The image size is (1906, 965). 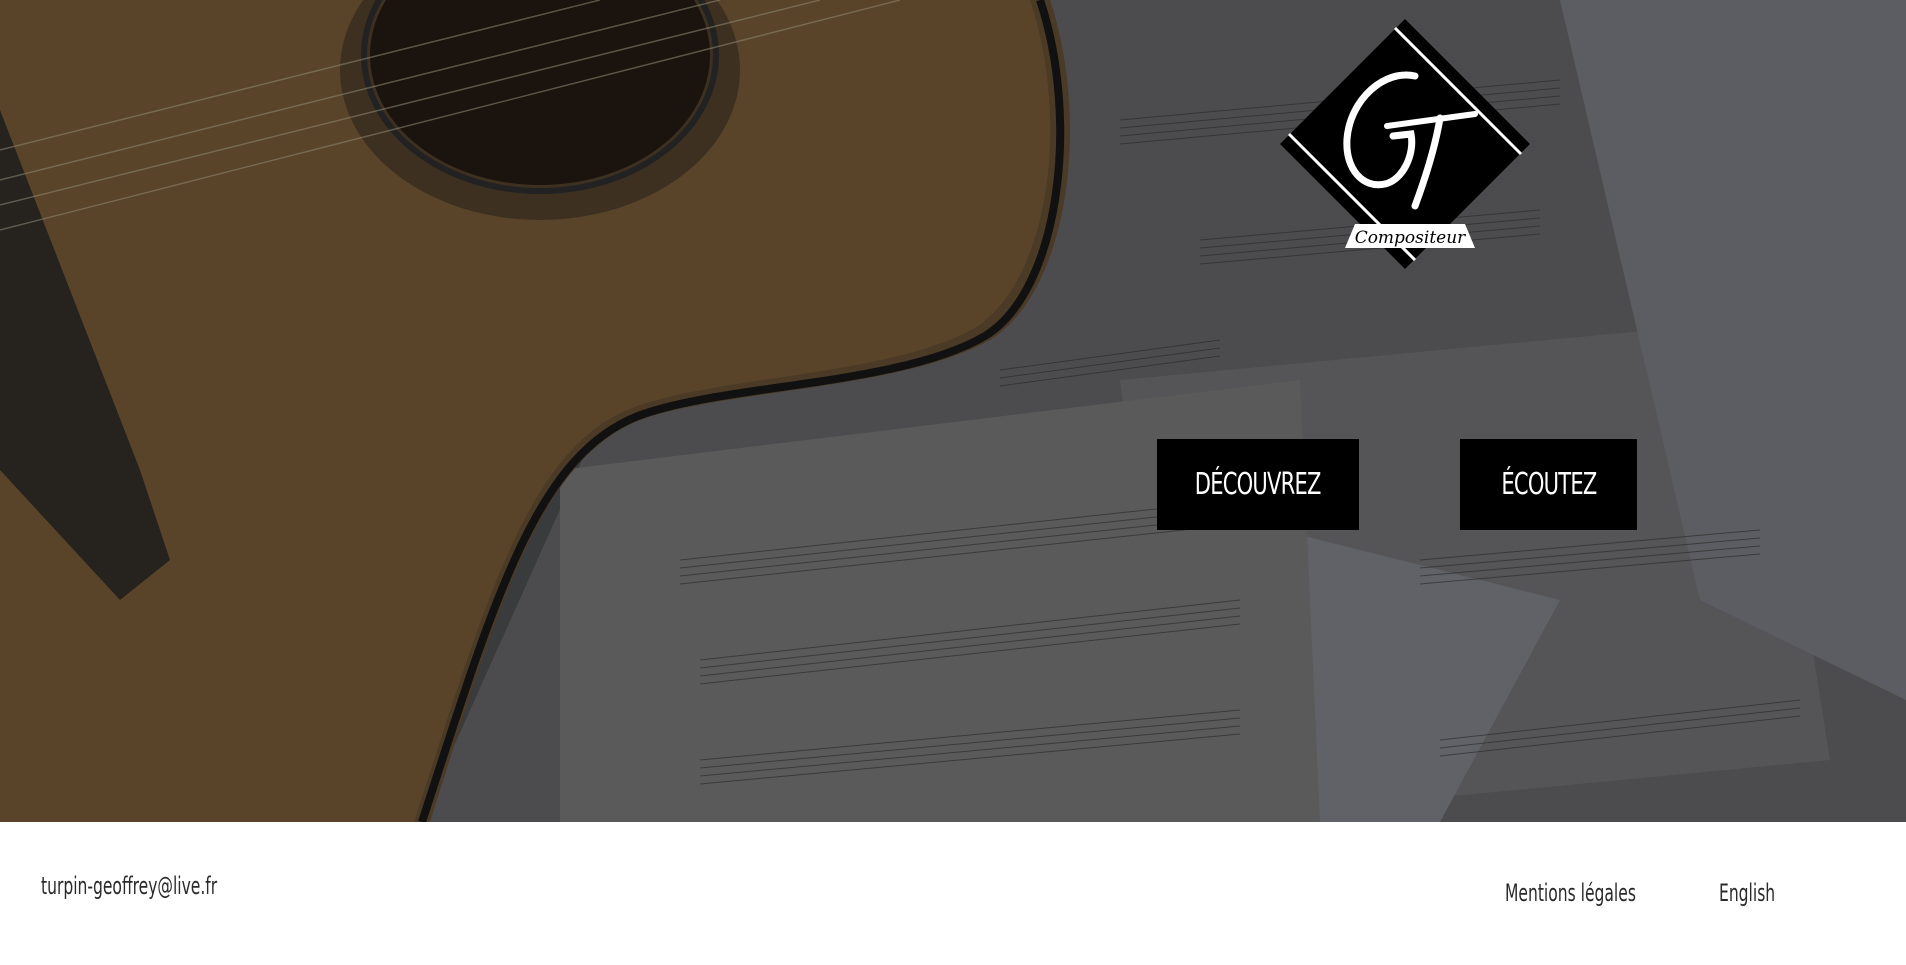 I want to click on language-switch-link: English, so click(x=1747, y=893).